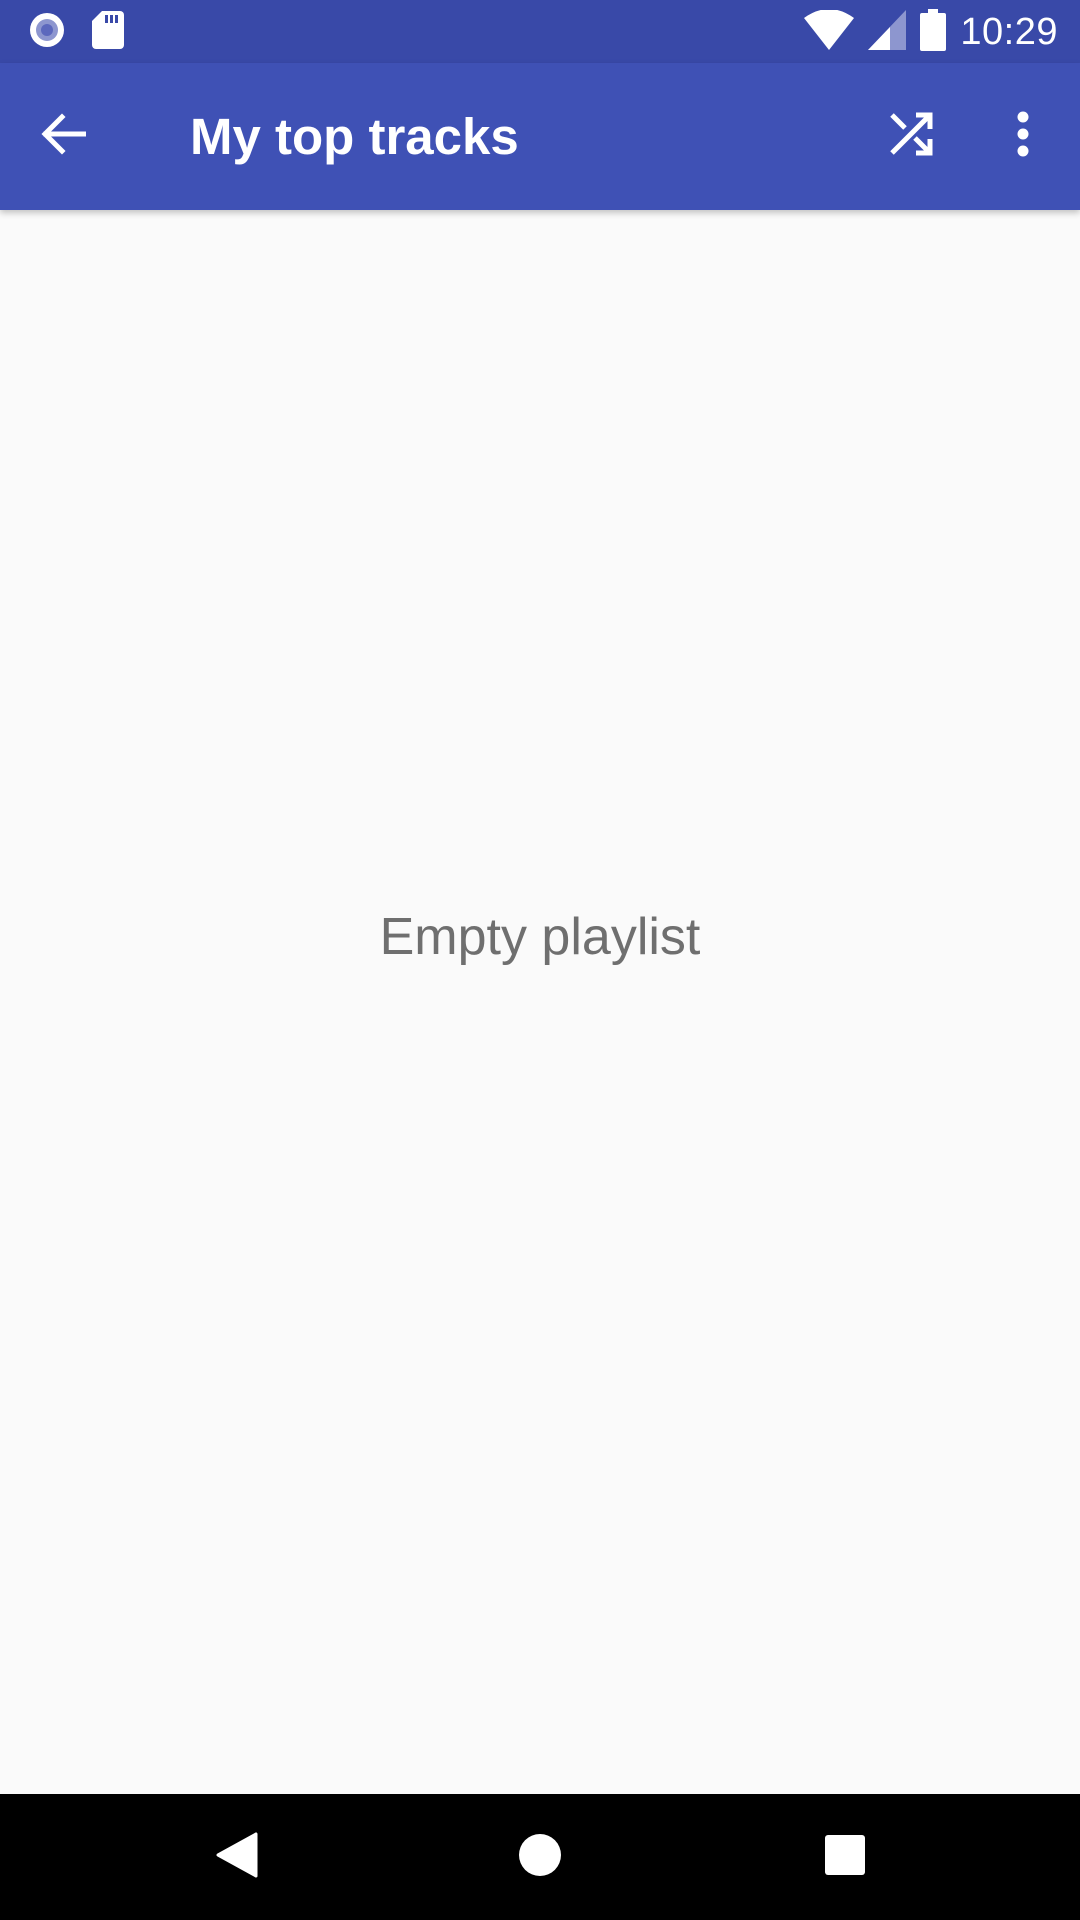  I want to click on signal-icon, so click(887, 32).